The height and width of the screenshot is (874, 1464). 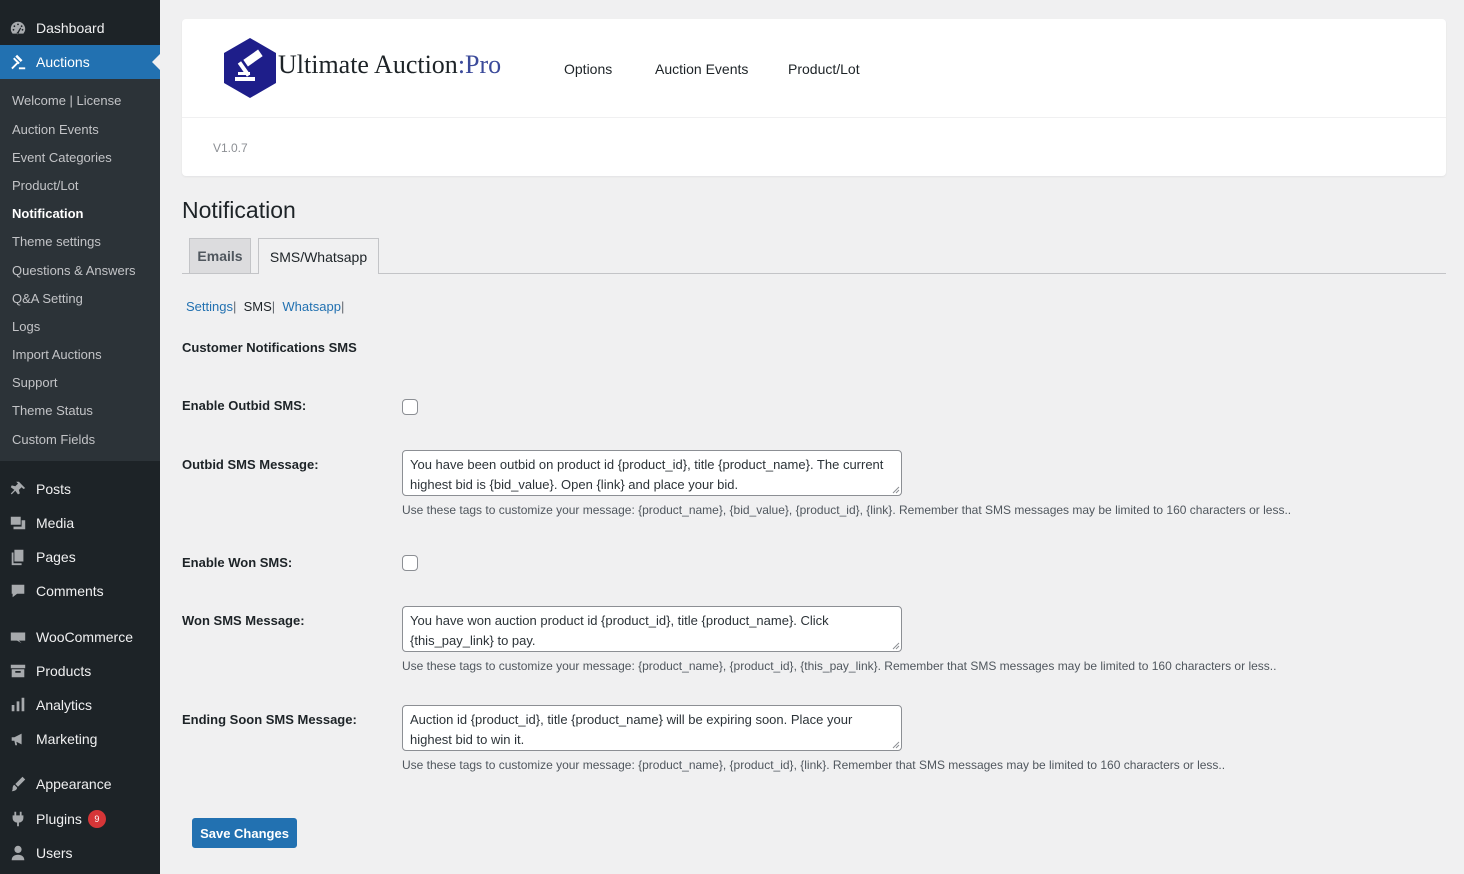 I want to click on menu-label: Pages, so click(x=56, y=557).